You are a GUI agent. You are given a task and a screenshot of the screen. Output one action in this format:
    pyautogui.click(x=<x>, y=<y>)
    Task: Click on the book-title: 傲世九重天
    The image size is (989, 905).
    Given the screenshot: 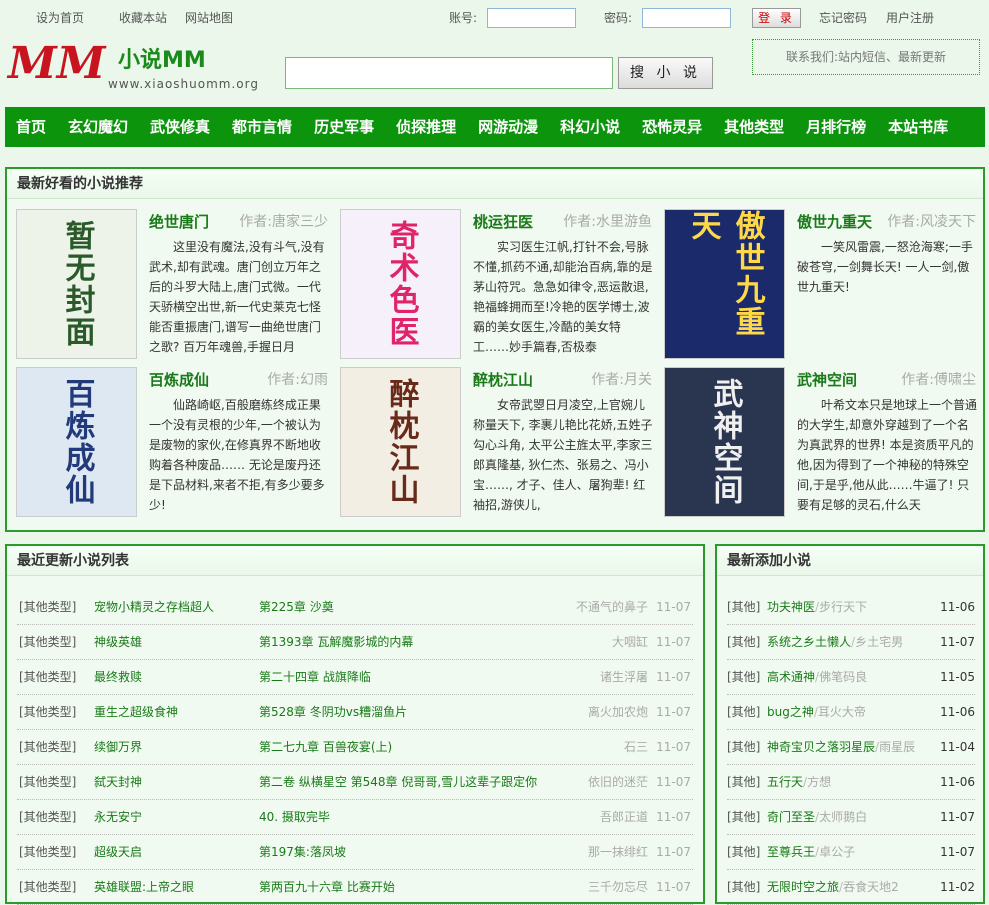 What is the action you would take?
    pyautogui.click(x=834, y=221)
    